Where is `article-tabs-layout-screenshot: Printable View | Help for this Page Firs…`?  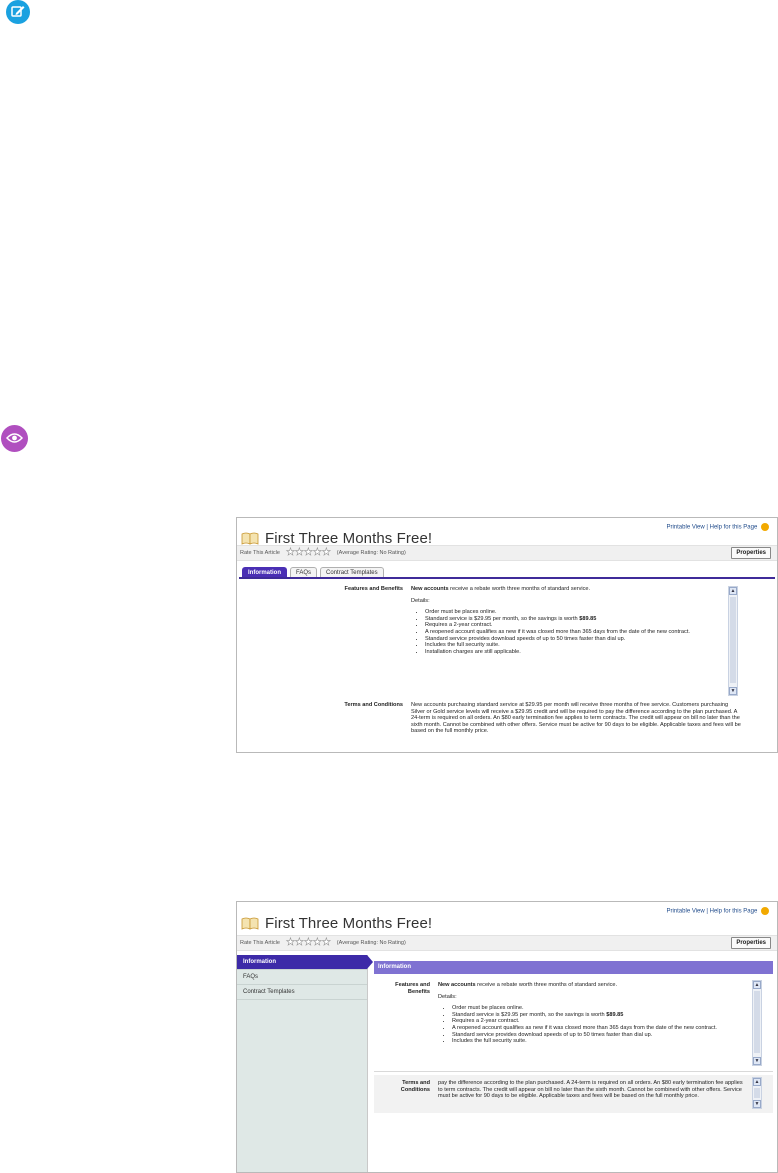 article-tabs-layout-screenshot: Printable View | Help for this Page Firs… is located at coordinates (507, 635).